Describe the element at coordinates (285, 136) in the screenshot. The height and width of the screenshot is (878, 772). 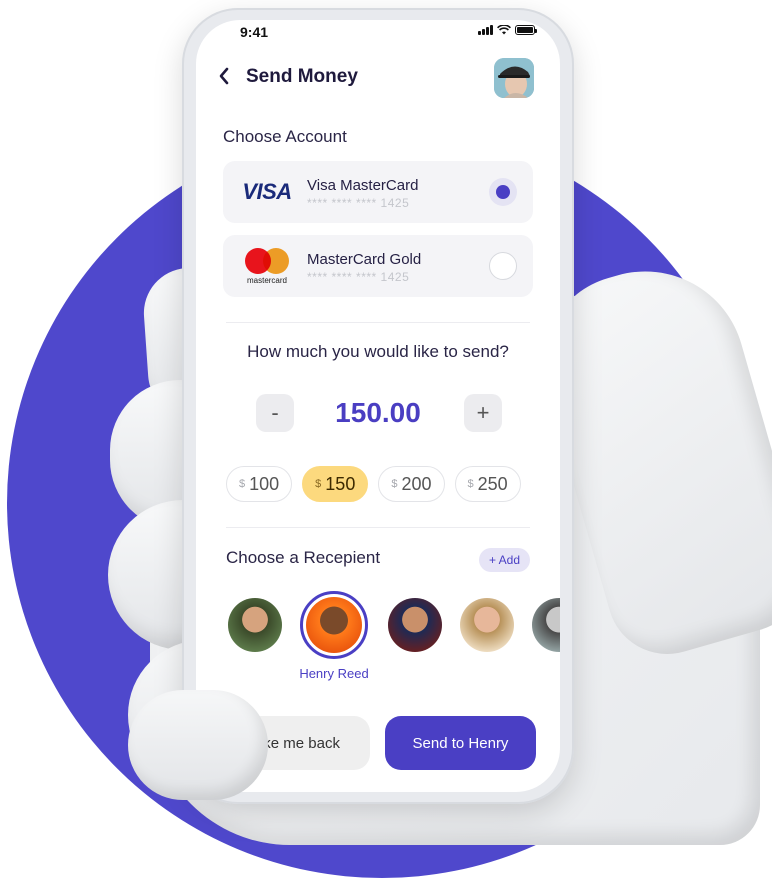
I see `choose-account-label: Choose Account` at that location.